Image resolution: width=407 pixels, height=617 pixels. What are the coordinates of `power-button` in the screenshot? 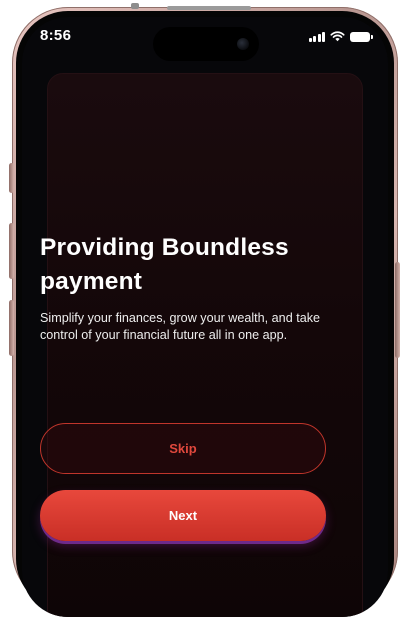 It's located at (397, 310).